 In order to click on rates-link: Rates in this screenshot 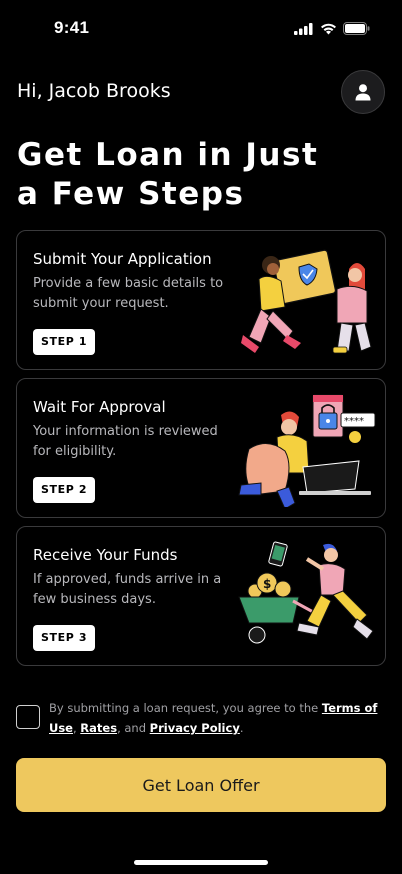, I will do `click(98, 728)`.